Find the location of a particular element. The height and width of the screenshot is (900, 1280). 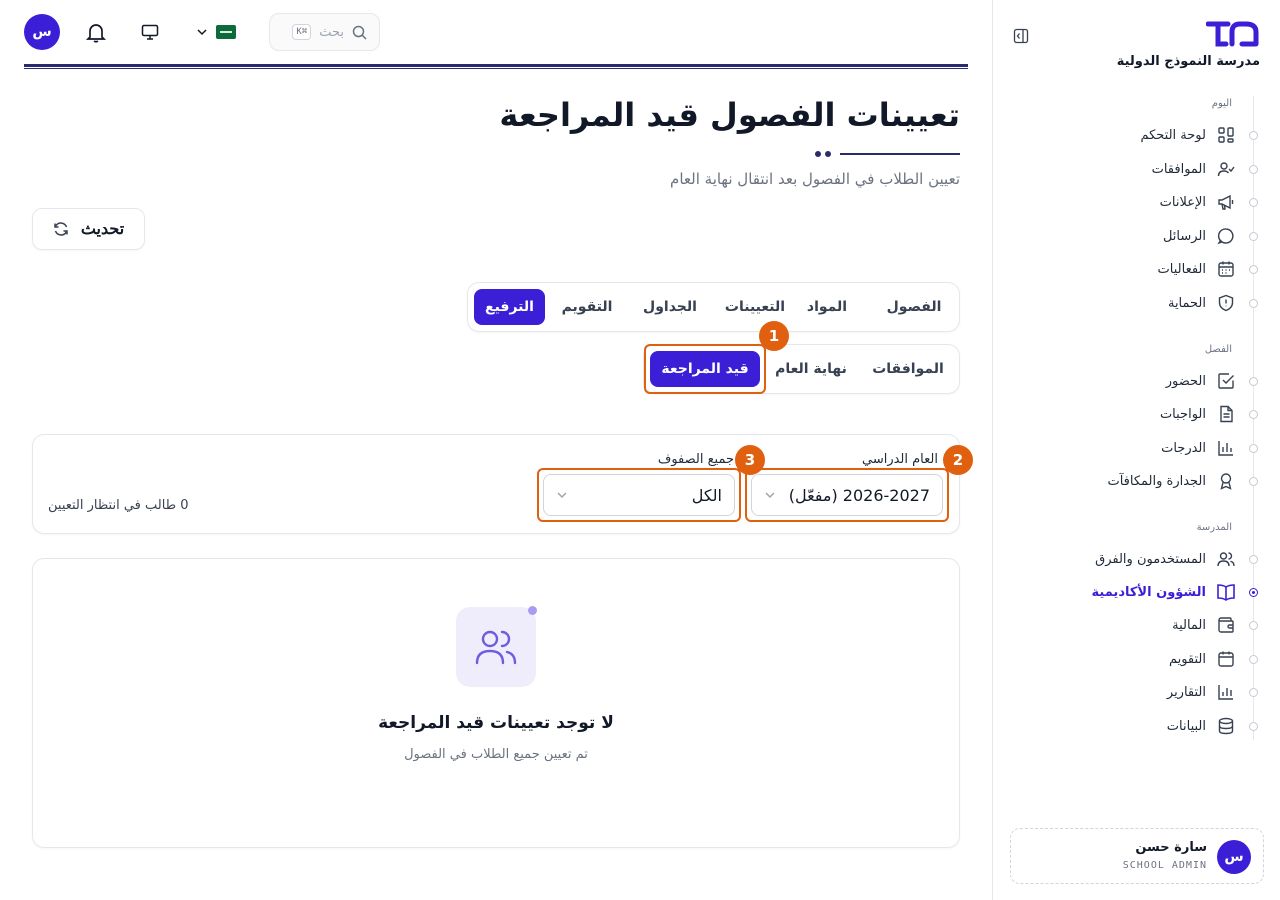

sidebar-item-announcements: الإعلانات is located at coordinates (1136, 202).